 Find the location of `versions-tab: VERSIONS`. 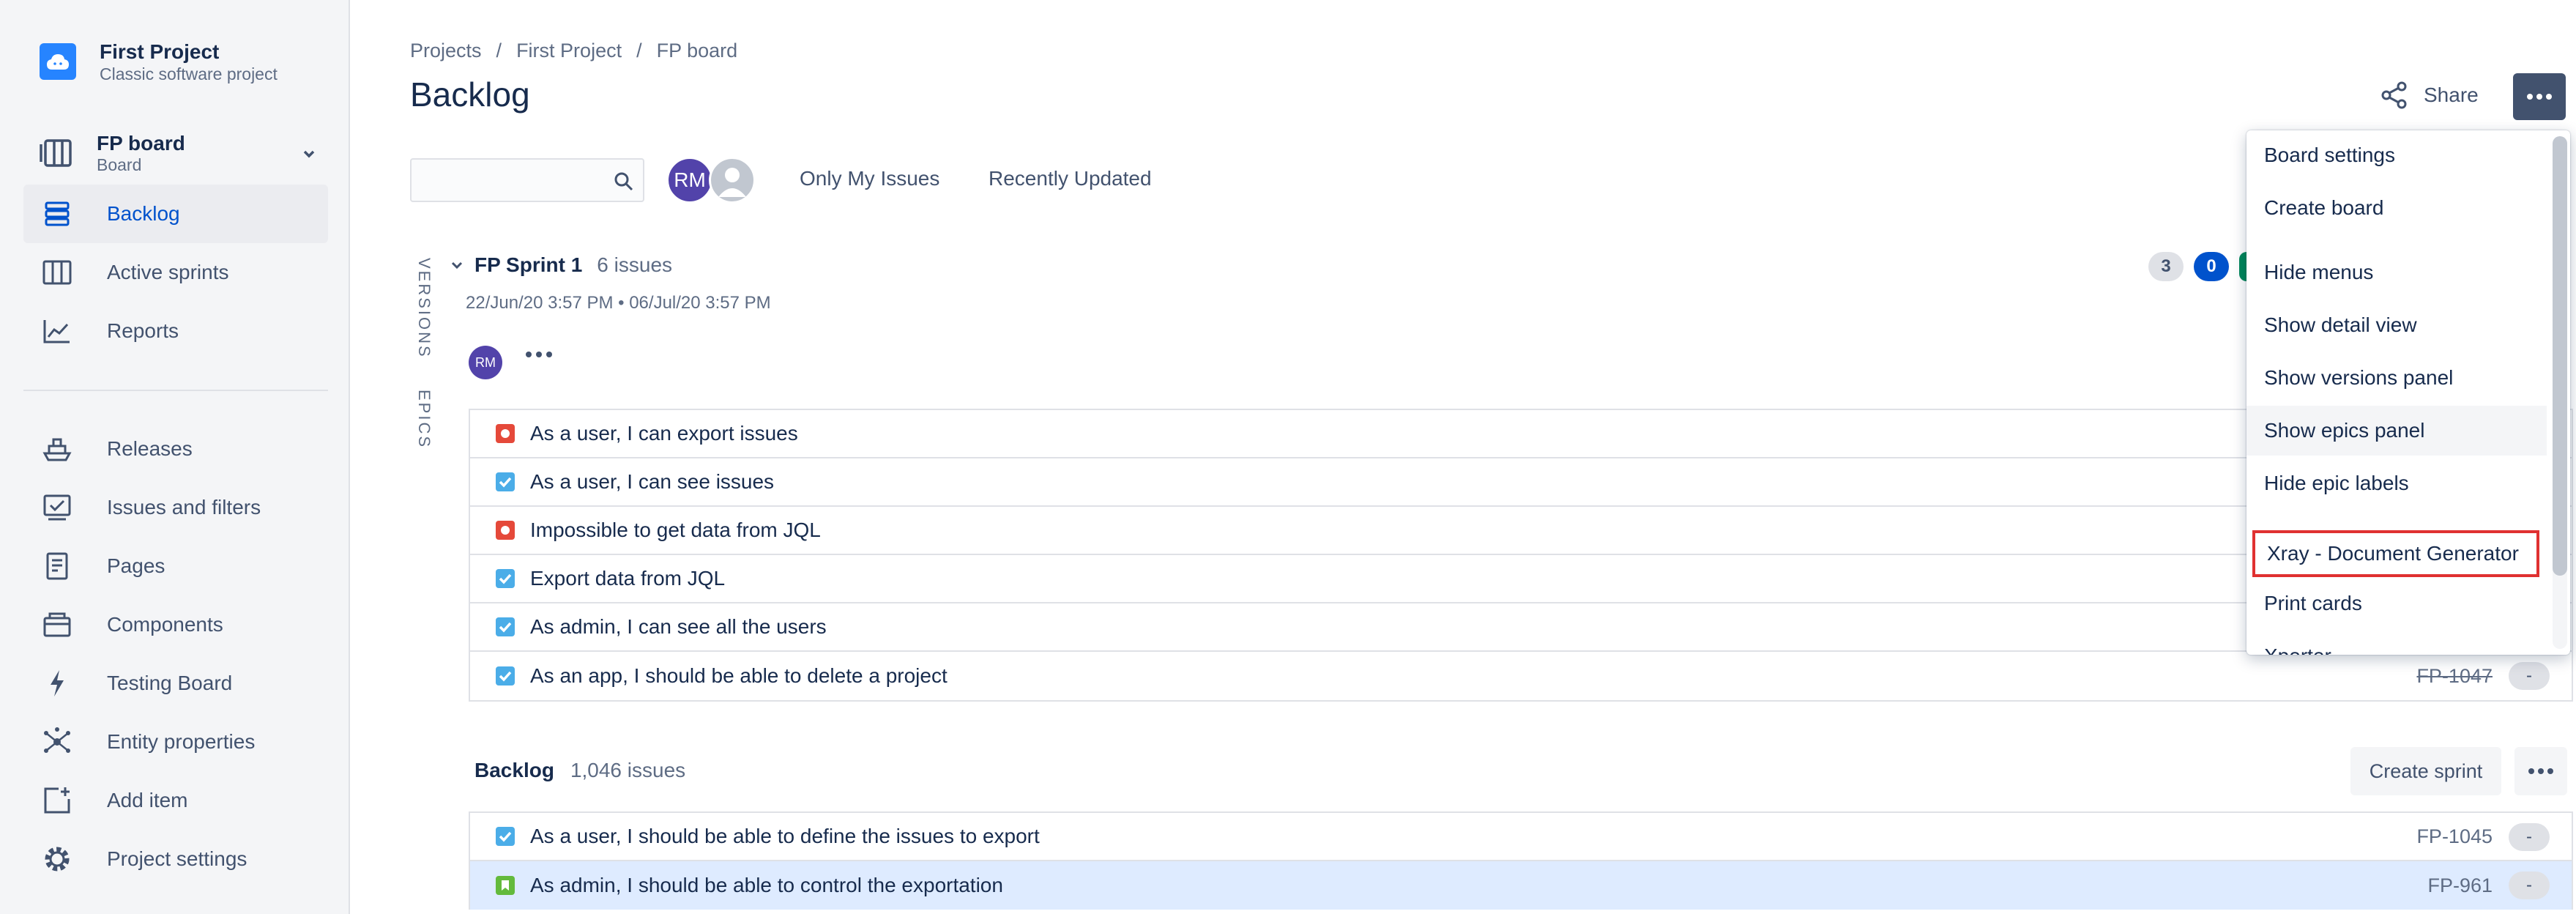

versions-tab: VERSIONS is located at coordinates (423, 308).